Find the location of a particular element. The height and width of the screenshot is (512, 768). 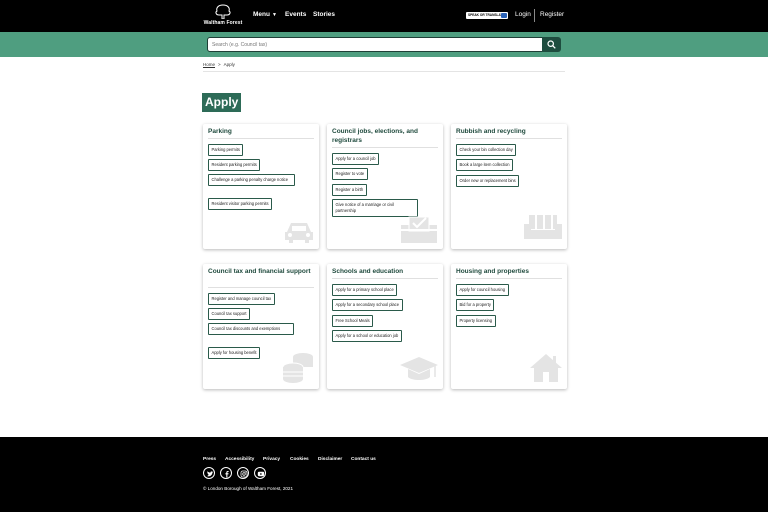

council-logo: Waltham Forest is located at coordinates (223, 16).